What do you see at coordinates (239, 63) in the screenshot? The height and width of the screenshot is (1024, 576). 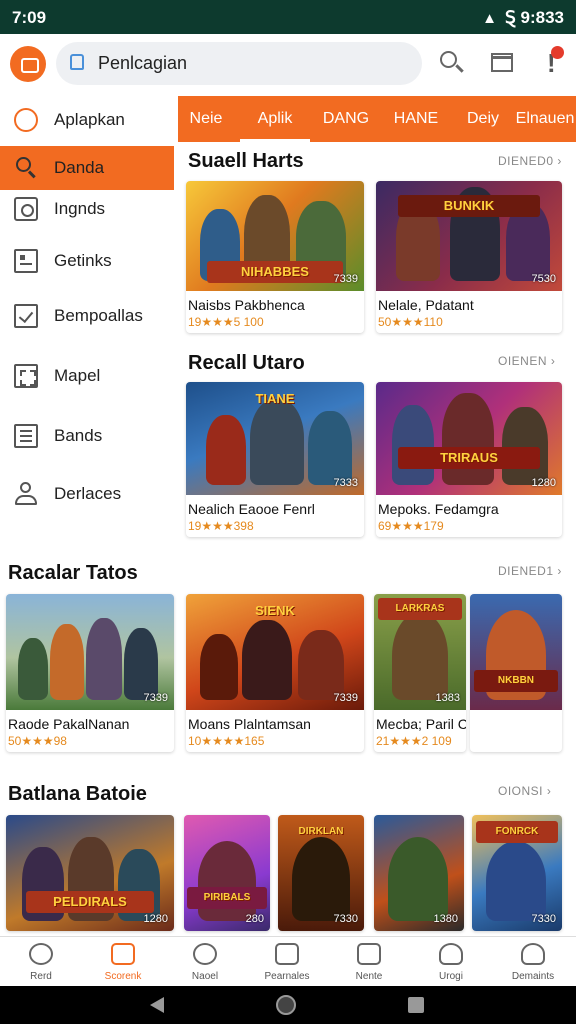 I see `search-bar: Penlcagian` at bounding box center [239, 63].